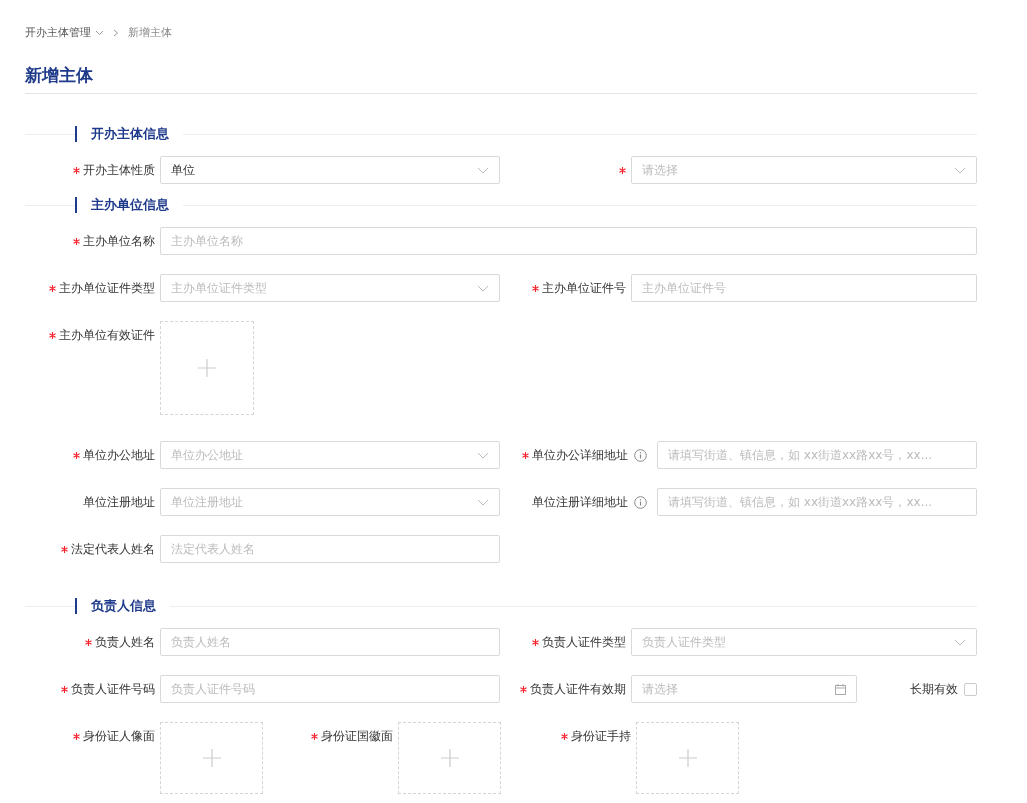  What do you see at coordinates (129, 205) in the screenshot?
I see `section-title: 主办单位信息` at bounding box center [129, 205].